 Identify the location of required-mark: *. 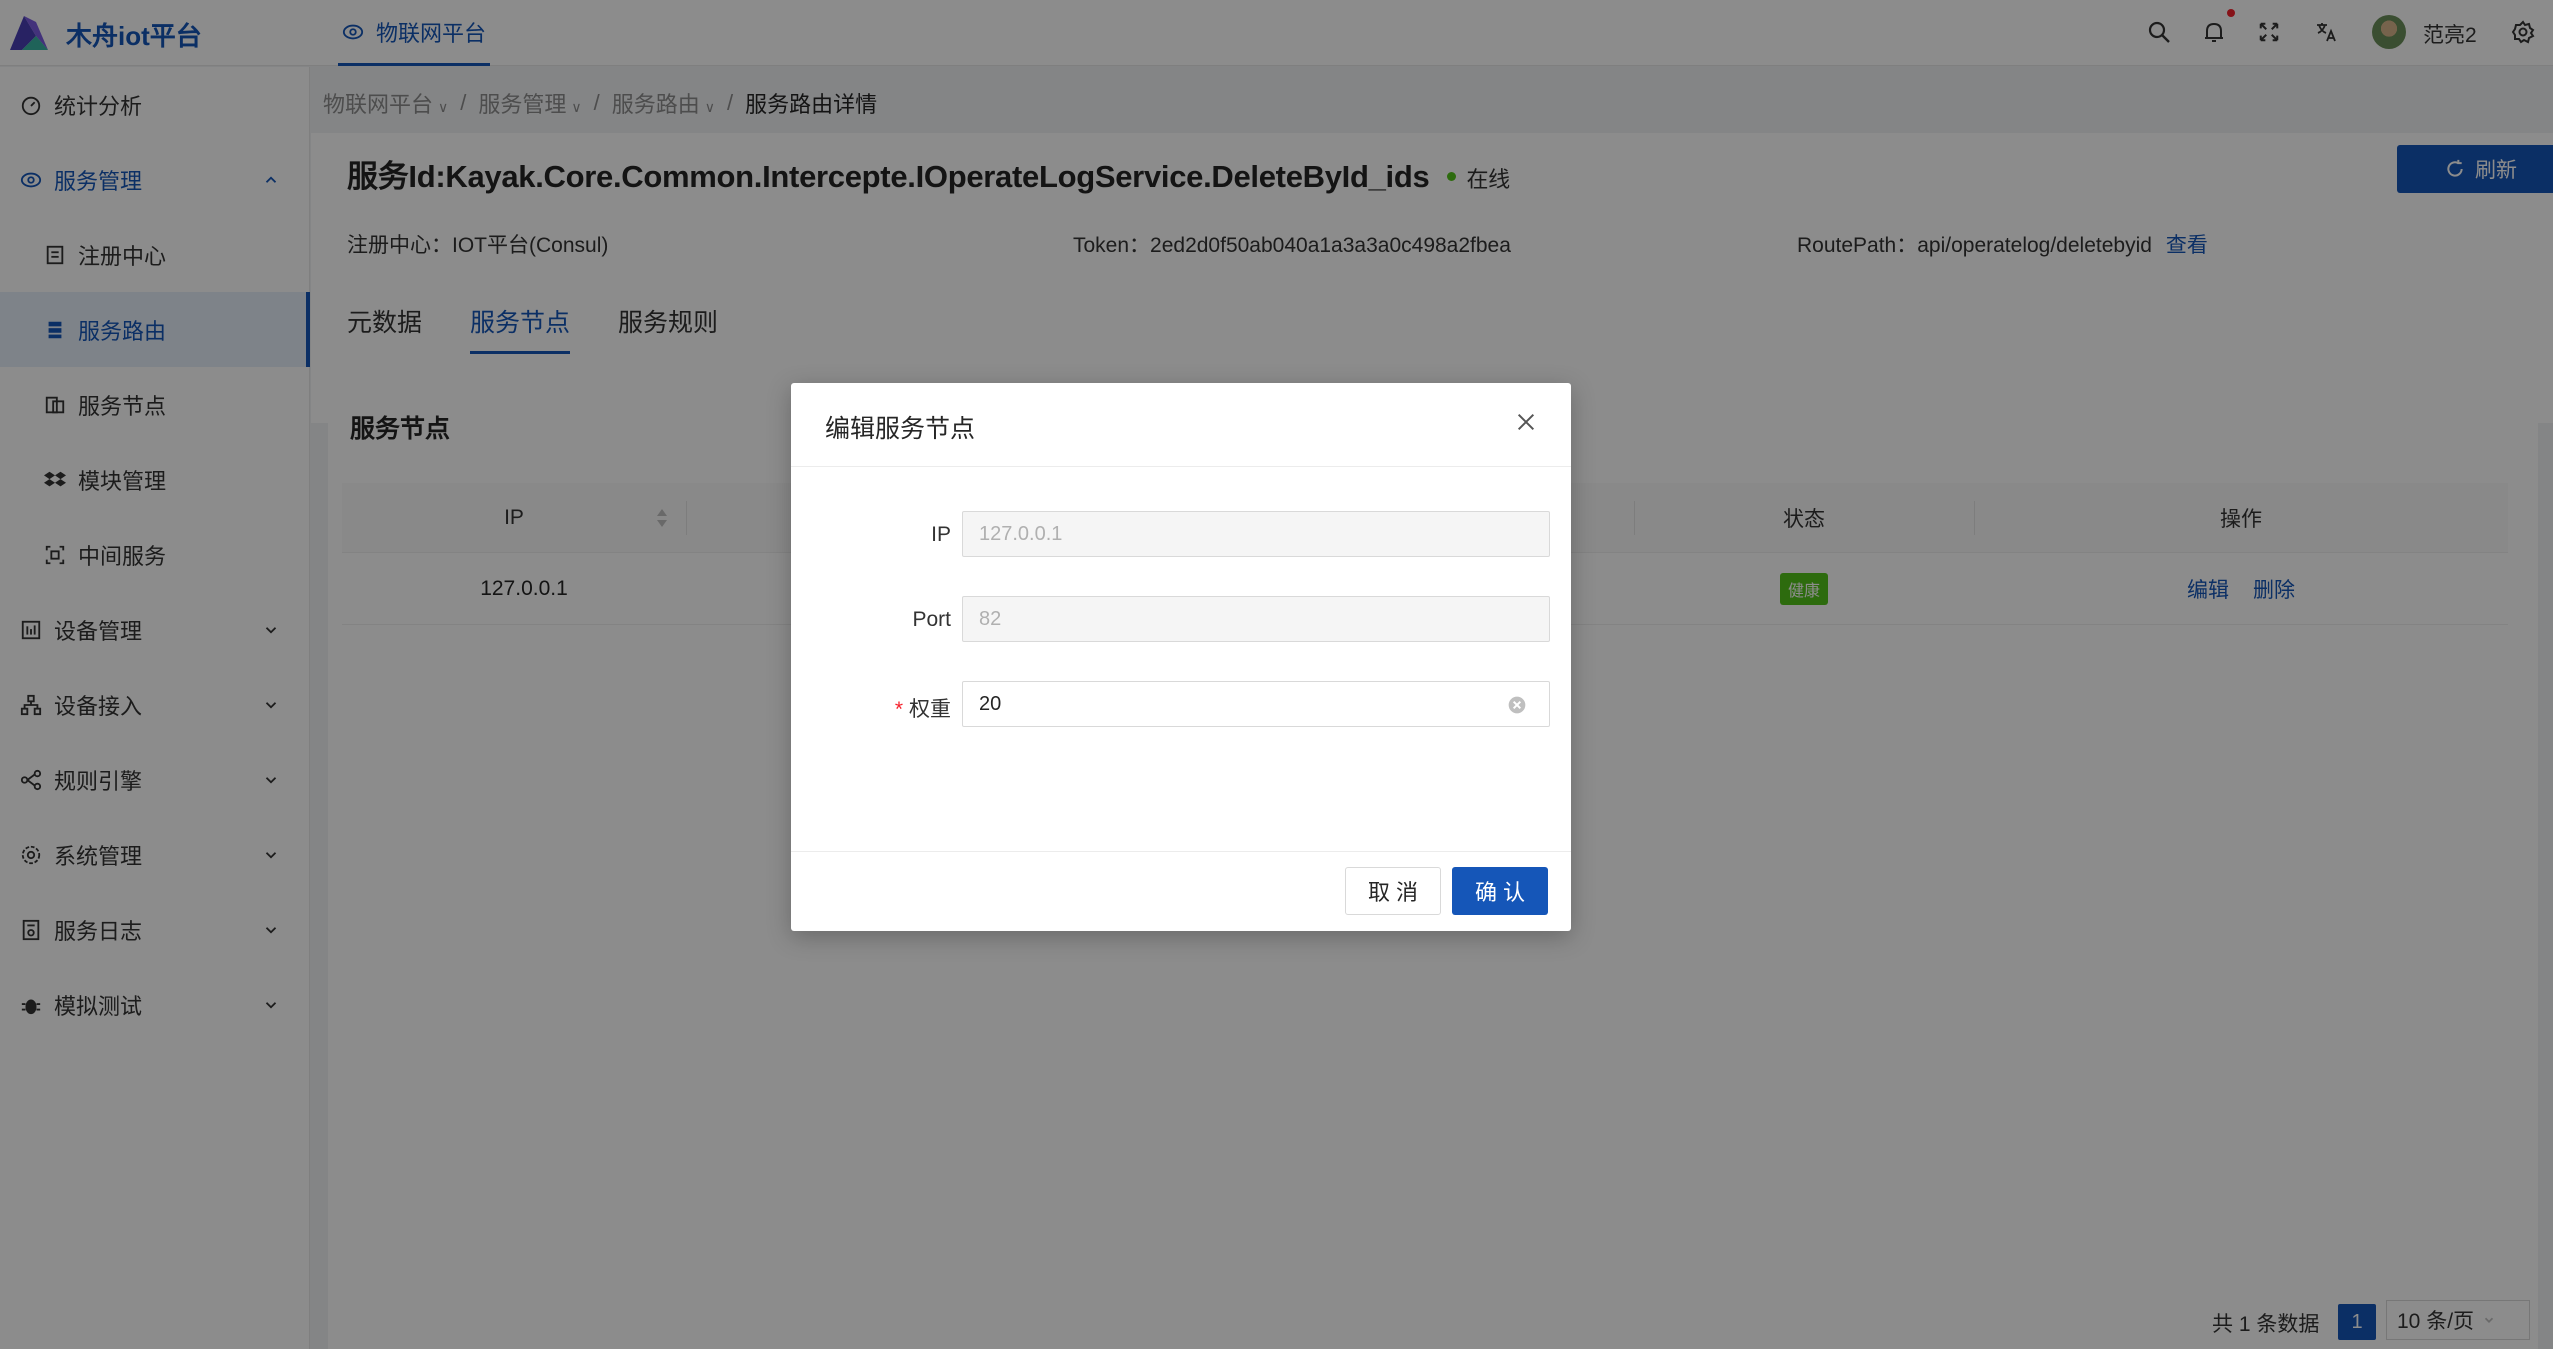
(898, 709).